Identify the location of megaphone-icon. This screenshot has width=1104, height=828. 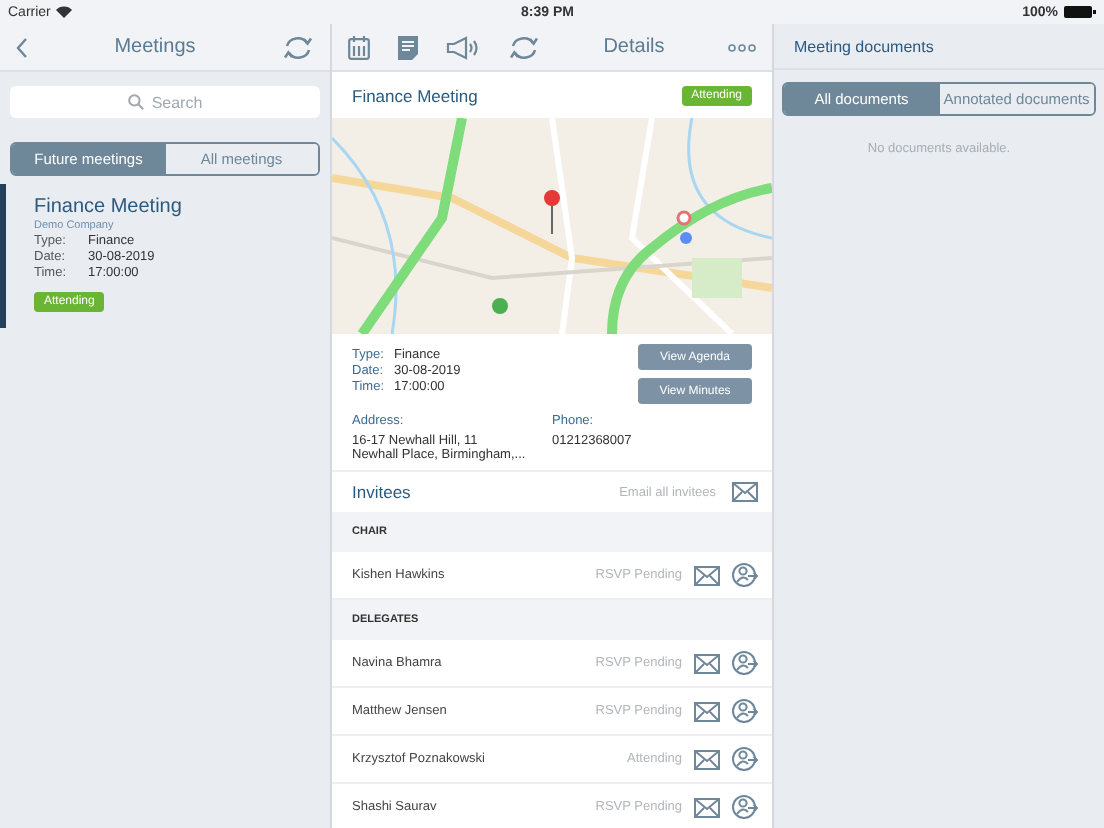
(463, 47).